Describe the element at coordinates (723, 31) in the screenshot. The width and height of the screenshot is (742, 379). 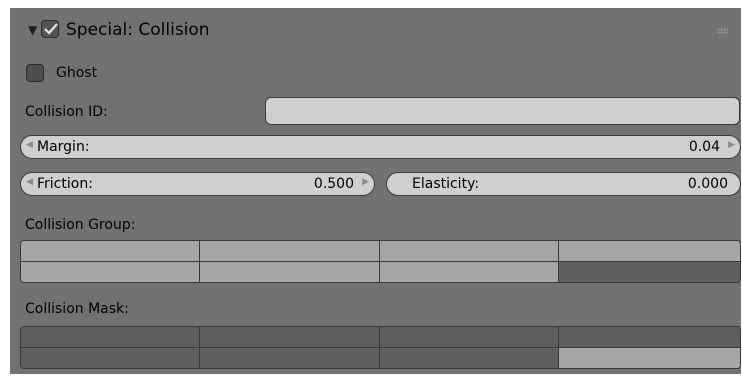
I see `drag-grip-icon` at that location.